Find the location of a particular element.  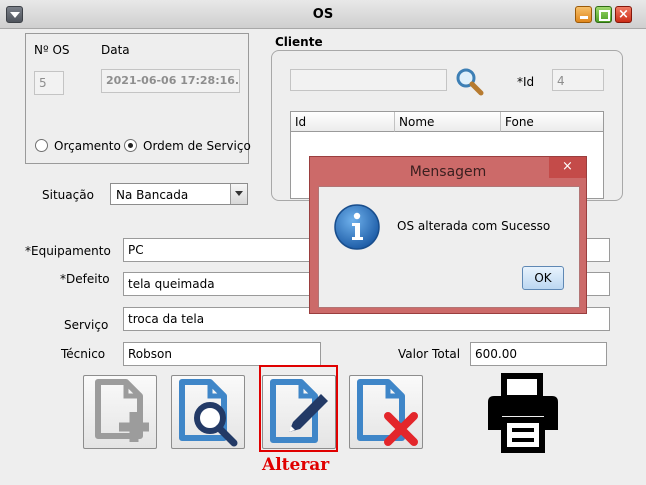

os-number-field: 5 is located at coordinates (49, 83).